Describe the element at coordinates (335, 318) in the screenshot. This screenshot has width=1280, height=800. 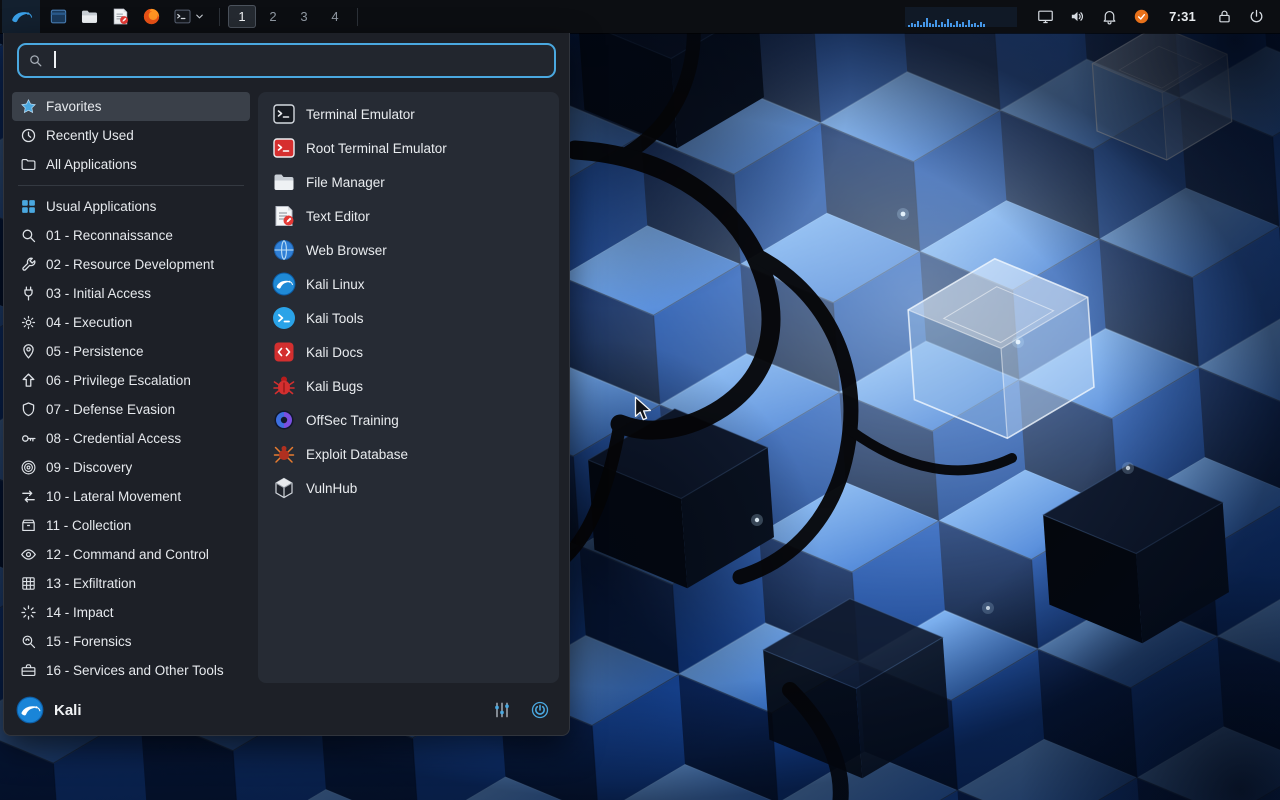
I see `app-label: Kali Tools` at that location.